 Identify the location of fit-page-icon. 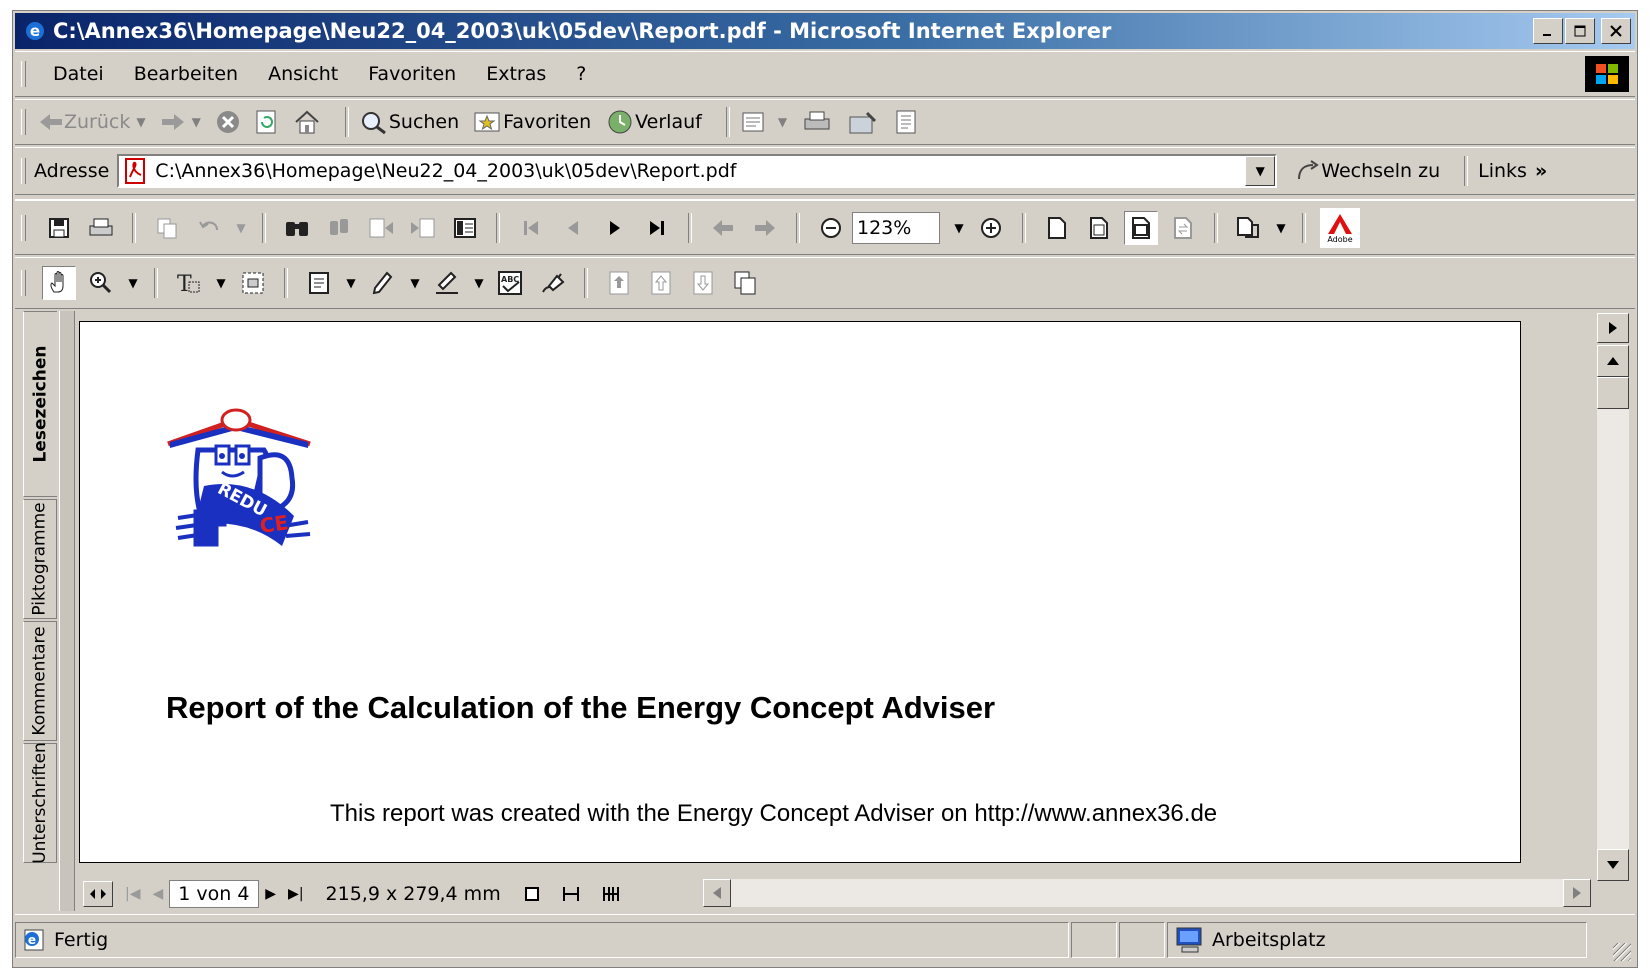
(1099, 228).